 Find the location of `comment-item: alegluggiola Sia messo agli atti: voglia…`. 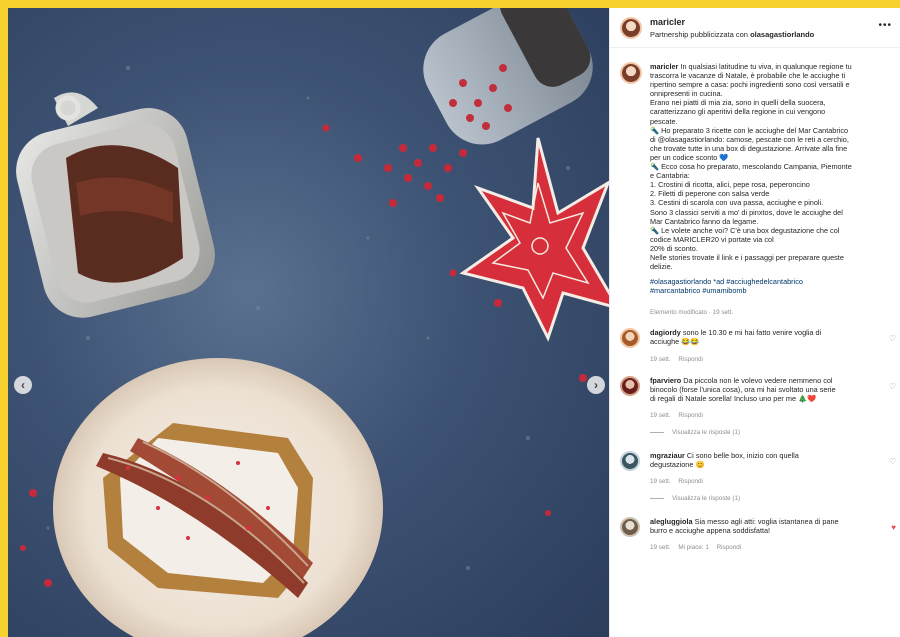

comment-item: alegluggiola Sia messo agli atti: voglia… is located at coordinates (755, 534).